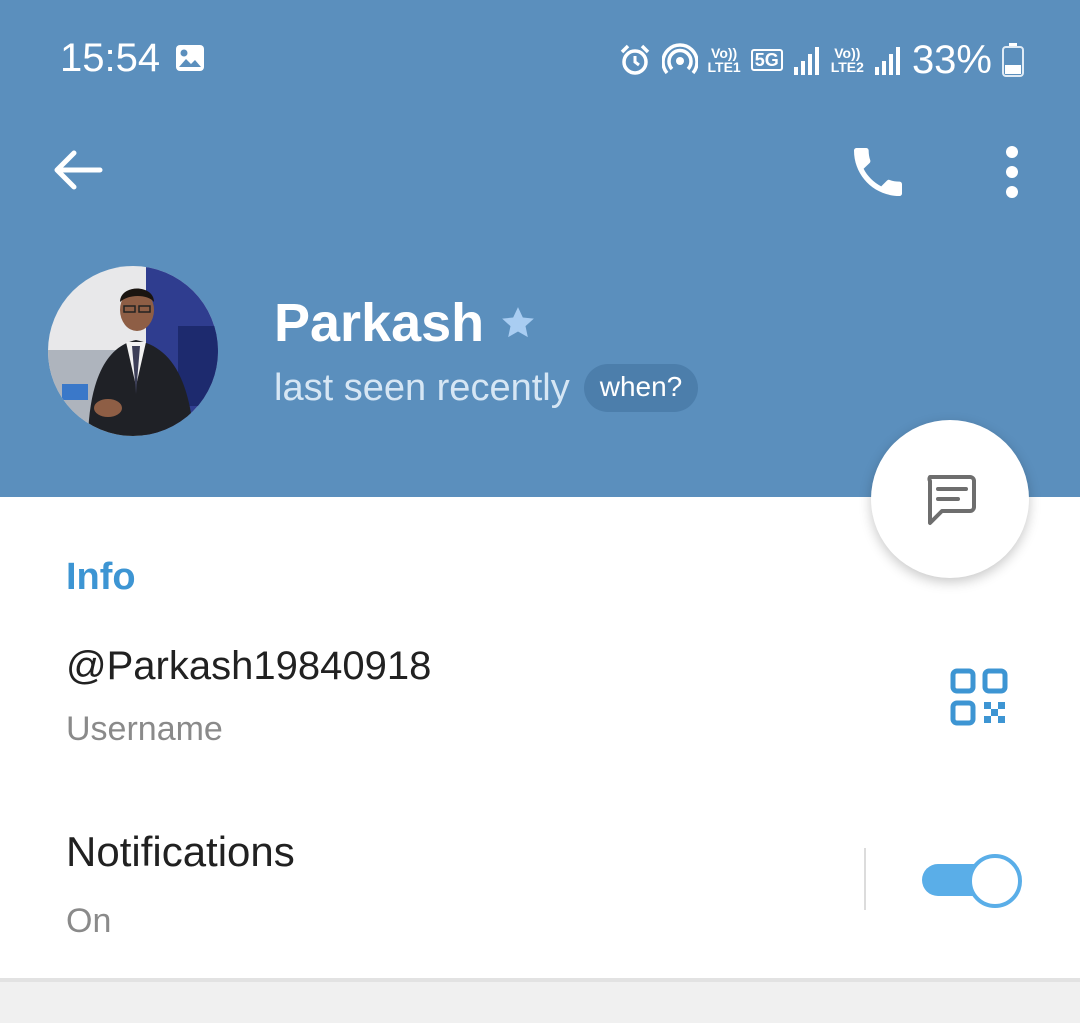  Describe the element at coordinates (951, 59) in the screenshot. I see `battery-percent: 33%` at that location.